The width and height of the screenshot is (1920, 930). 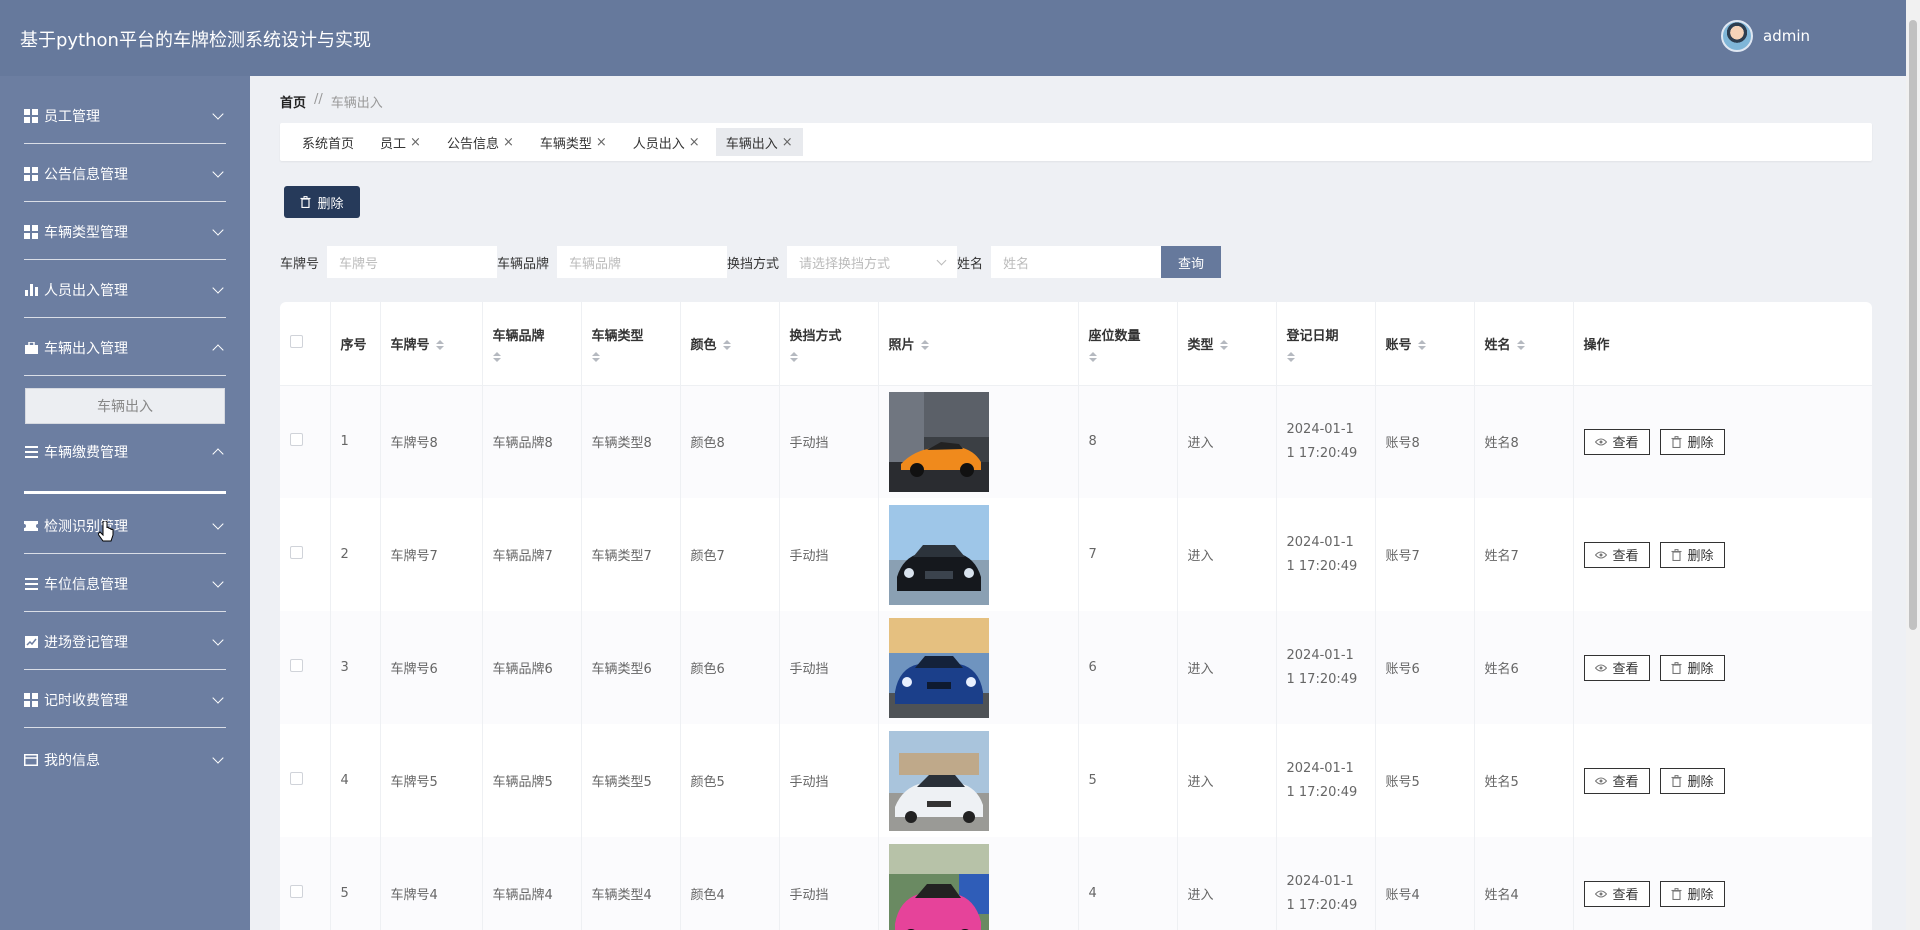 I want to click on cell-account: 账号4, so click(x=1425, y=883).